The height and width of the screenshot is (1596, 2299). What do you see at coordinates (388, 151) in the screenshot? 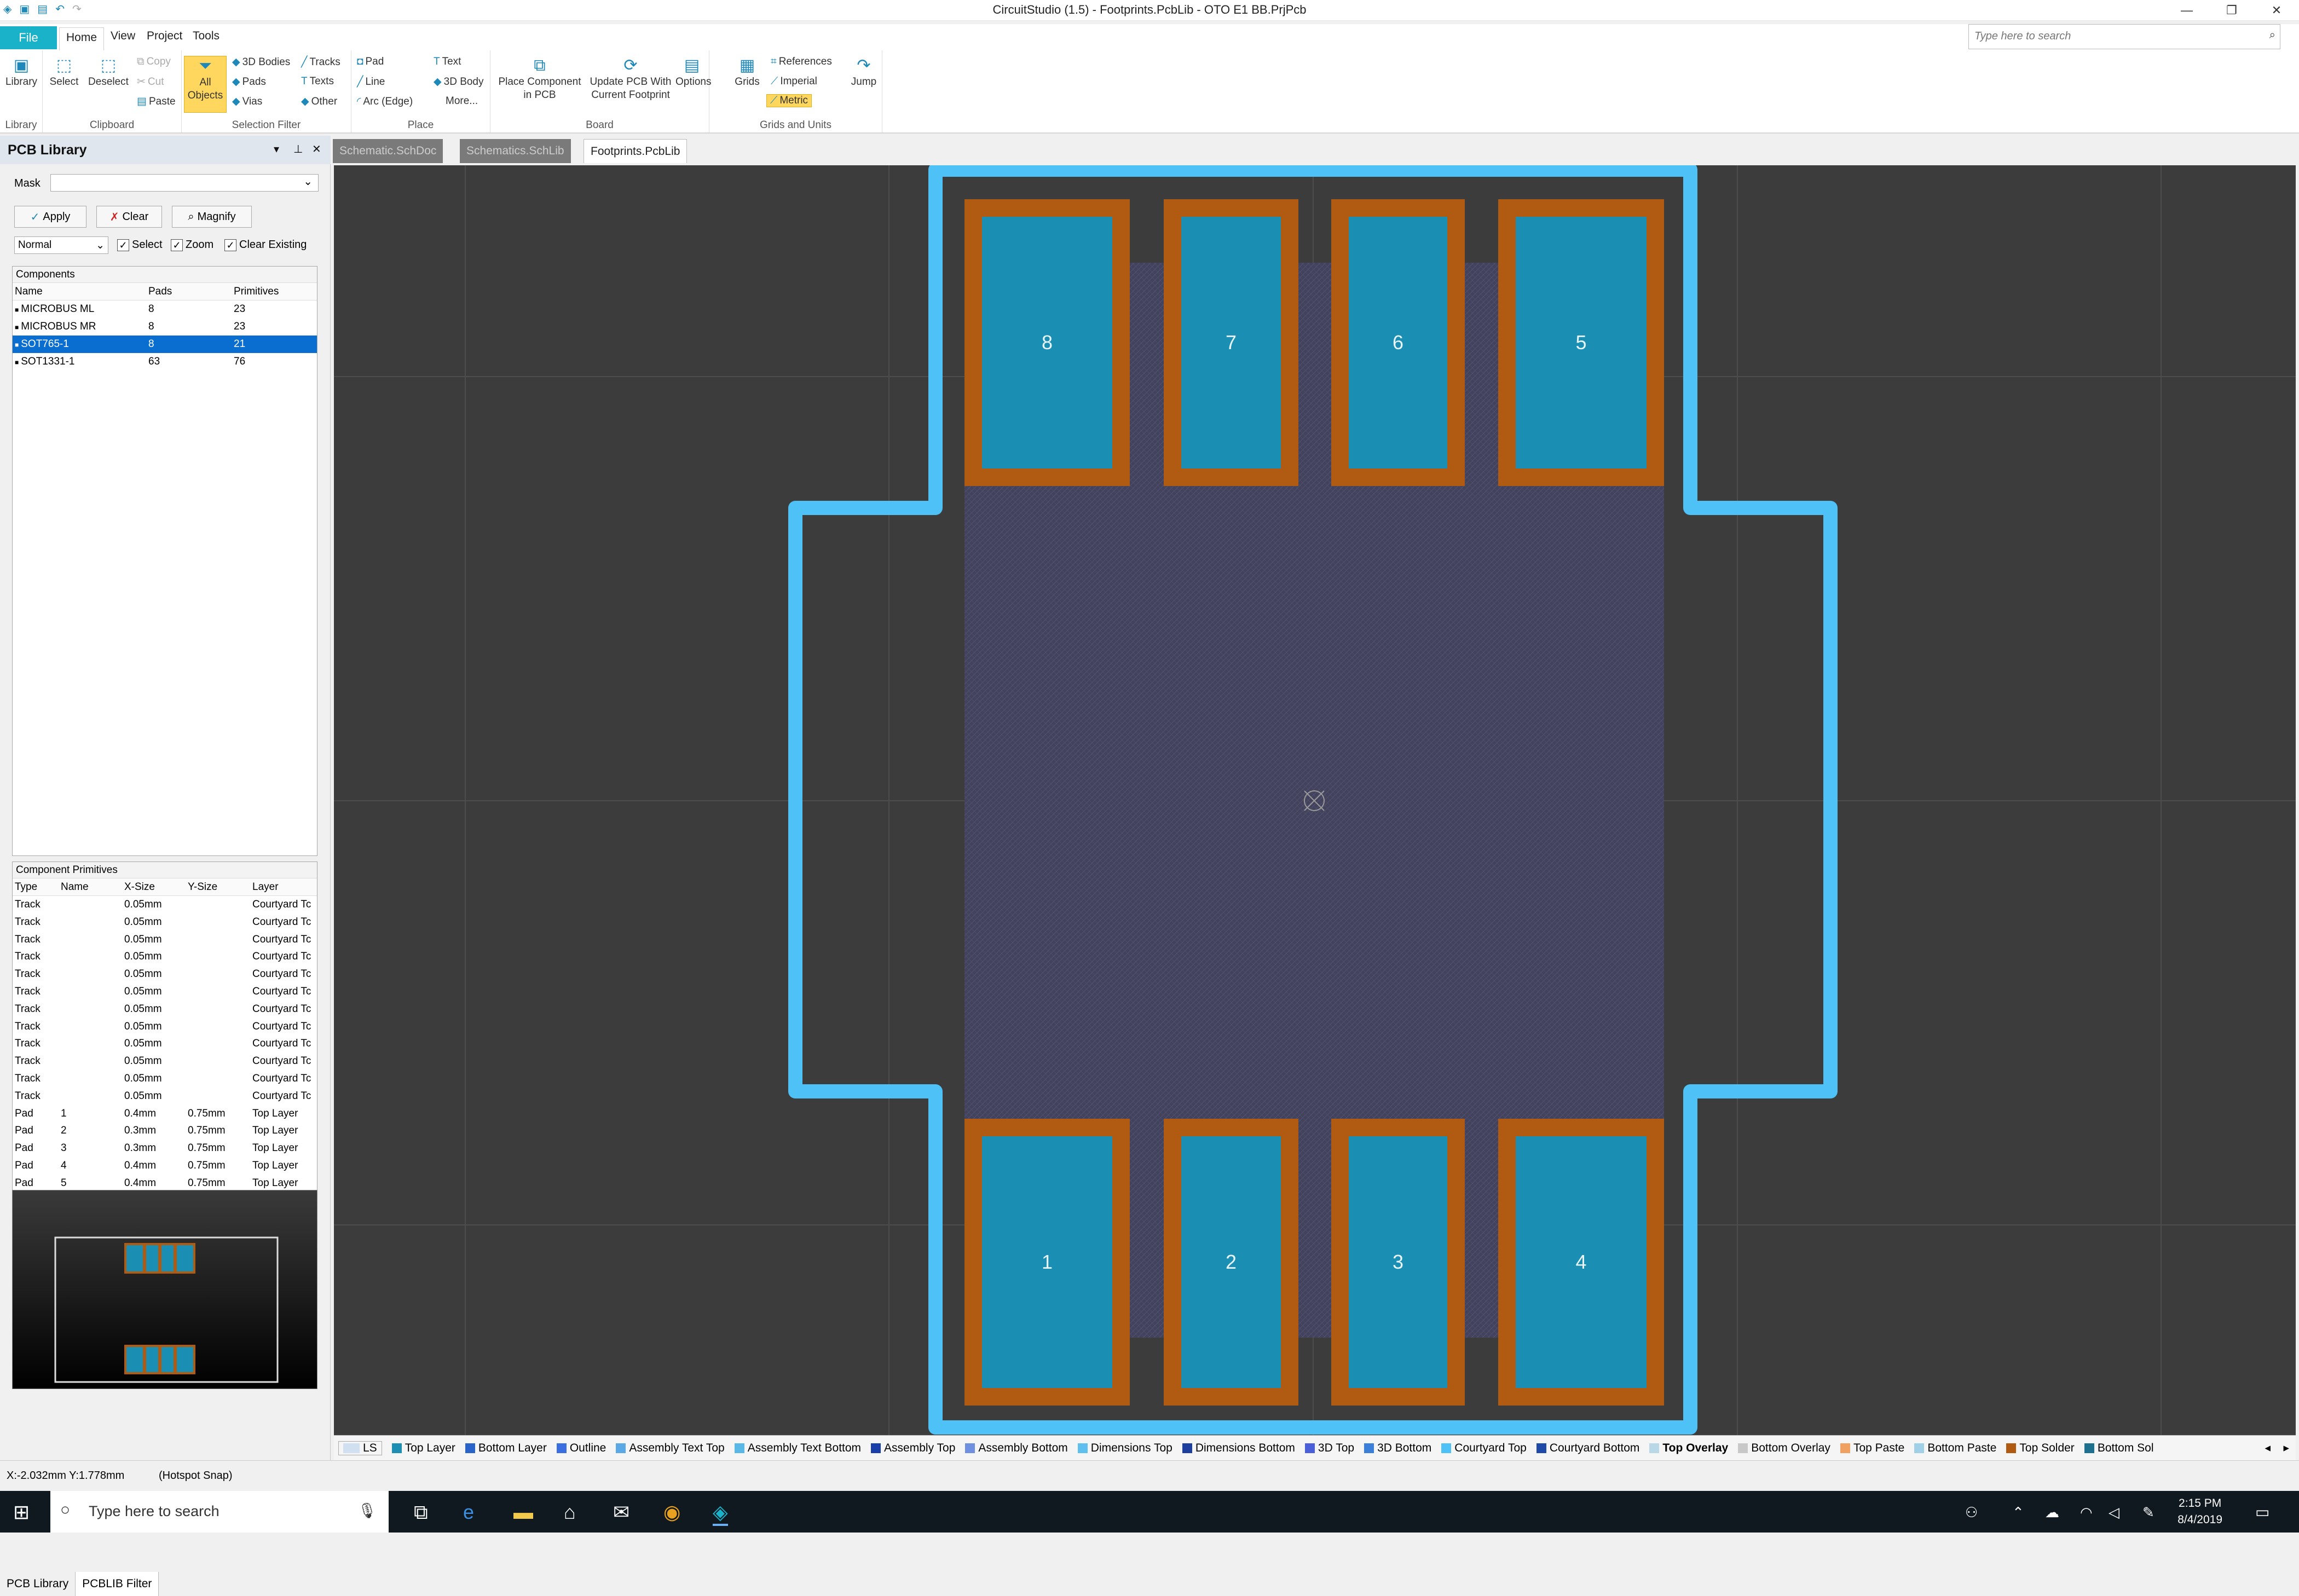
I see `doc-tab-schematic-schdoc: Schematic.SchDoc` at bounding box center [388, 151].